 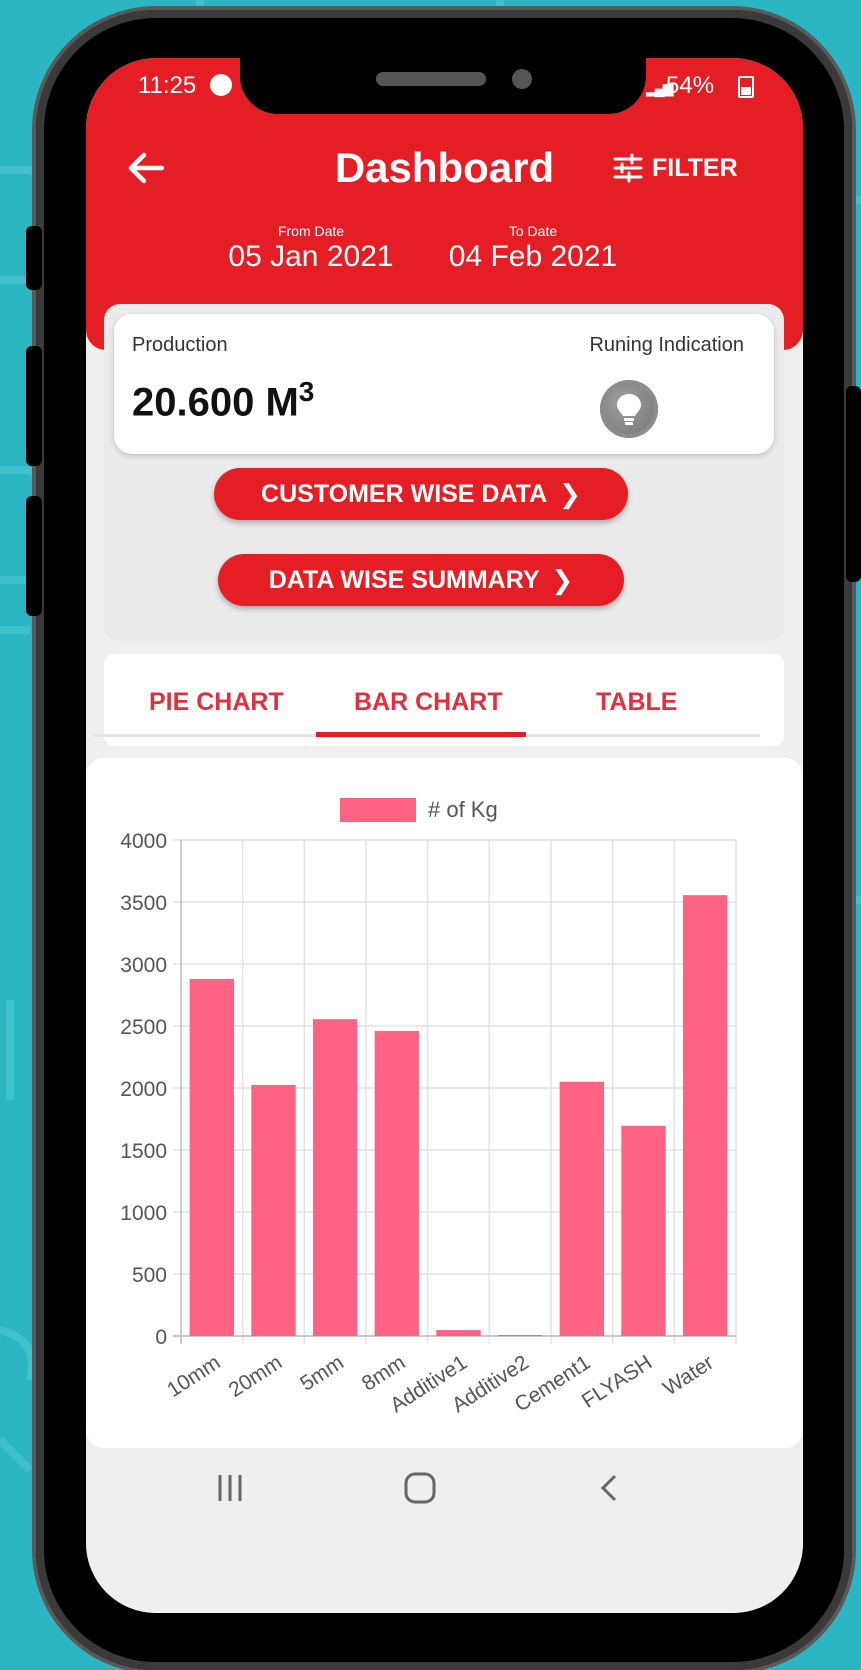 What do you see at coordinates (143, 1089) in the screenshot?
I see `y-tick-label: 2000` at bounding box center [143, 1089].